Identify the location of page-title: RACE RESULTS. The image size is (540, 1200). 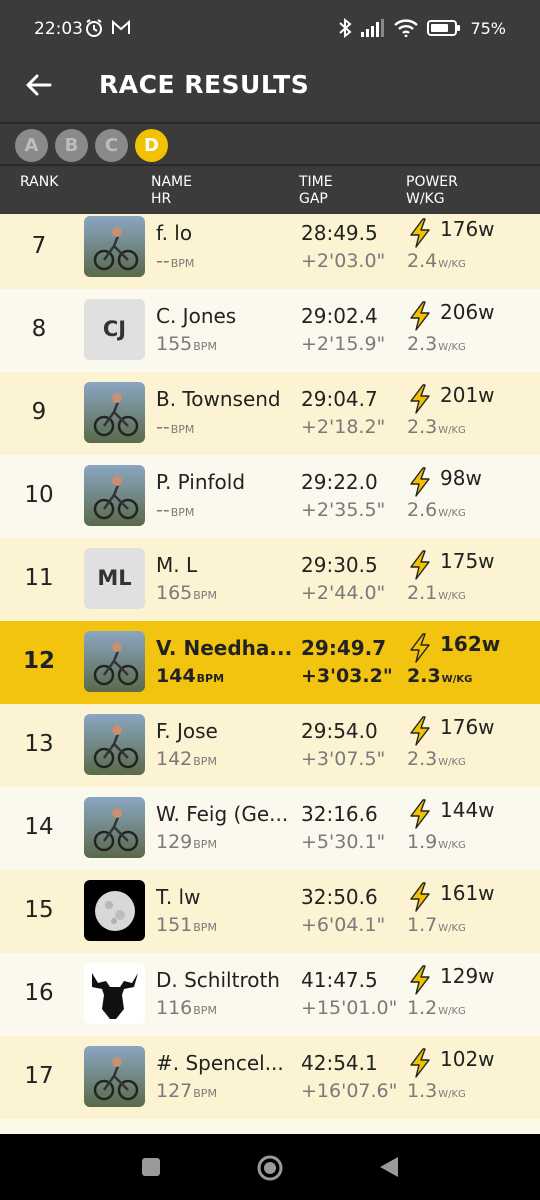
(204, 84).